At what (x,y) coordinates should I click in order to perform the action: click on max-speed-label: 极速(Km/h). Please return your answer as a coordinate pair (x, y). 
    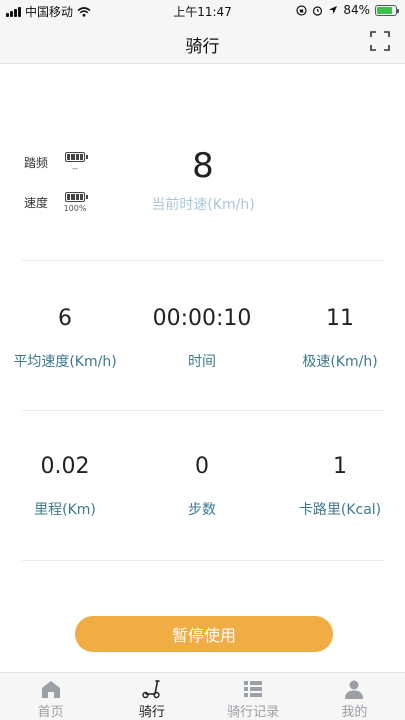
    Looking at the image, I should click on (340, 362).